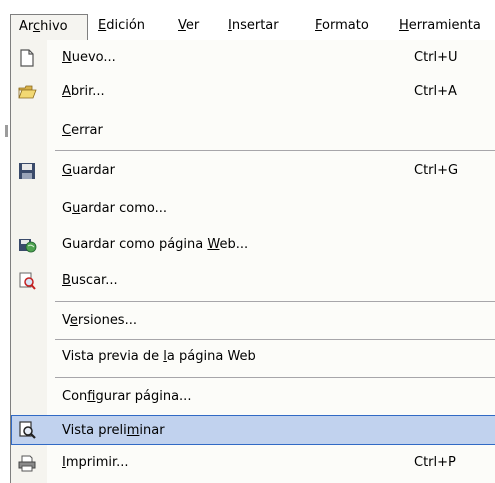  I want to click on print-preview-icon, so click(27, 430).